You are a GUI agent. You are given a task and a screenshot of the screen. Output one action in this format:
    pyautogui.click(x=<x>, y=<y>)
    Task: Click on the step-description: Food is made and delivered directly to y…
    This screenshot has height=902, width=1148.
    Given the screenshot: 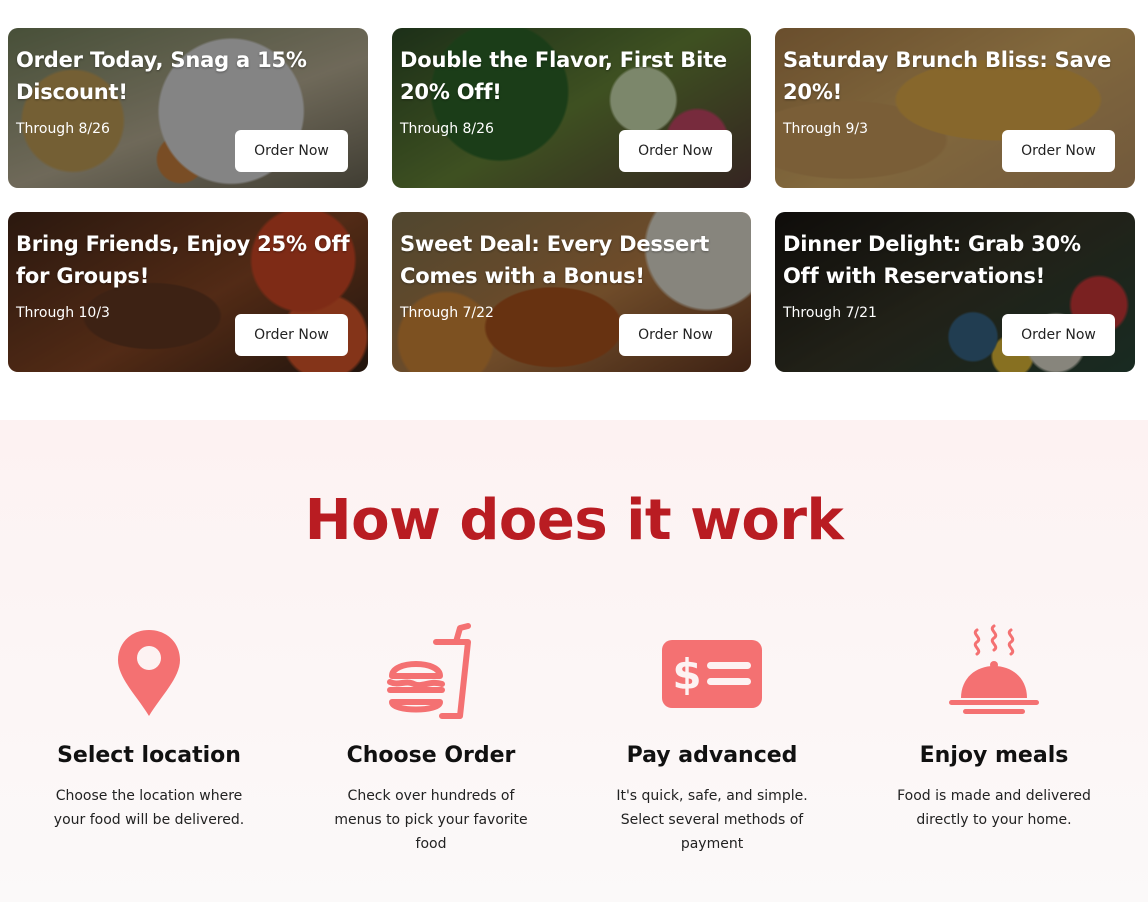 What is the action you would take?
    pyautogui.click(x=994, y=808)
    